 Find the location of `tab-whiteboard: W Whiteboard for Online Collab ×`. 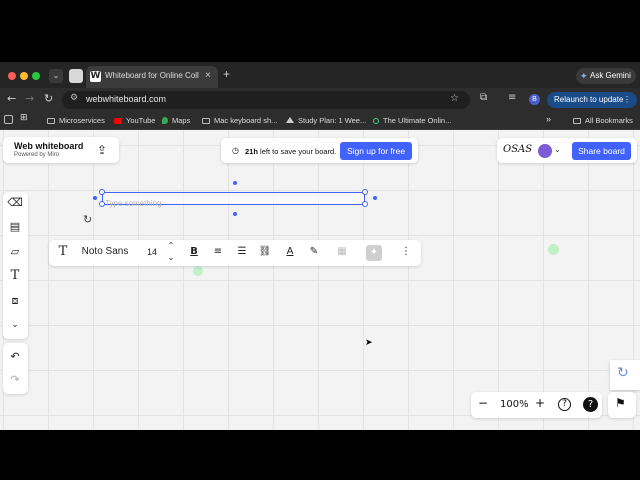

tab-whiteboard: W Whiteboard for Online Collab × is located at coordinates (152, 77).